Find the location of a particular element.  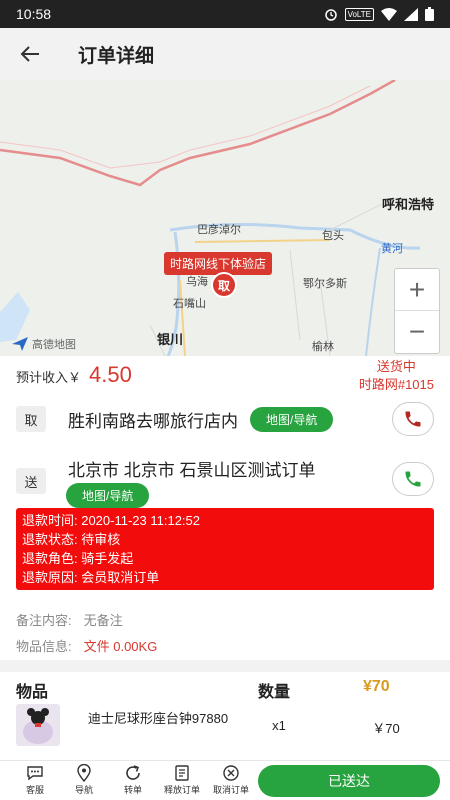

order-status: 送货中 is located at coordinates (396, 366).